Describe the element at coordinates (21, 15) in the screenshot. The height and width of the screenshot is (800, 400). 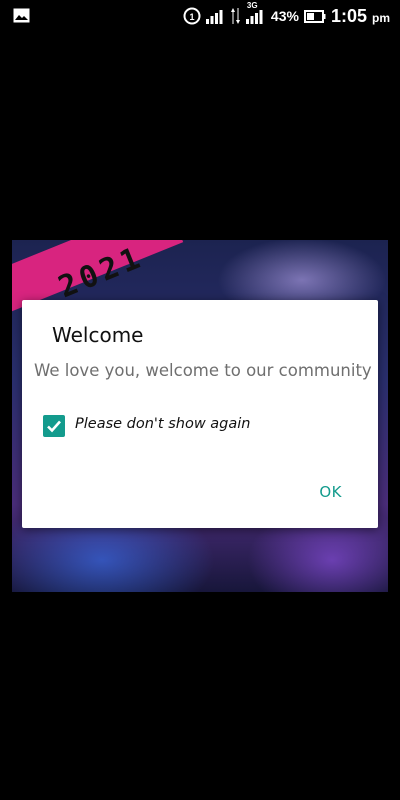
I see `image-icon` at that location.